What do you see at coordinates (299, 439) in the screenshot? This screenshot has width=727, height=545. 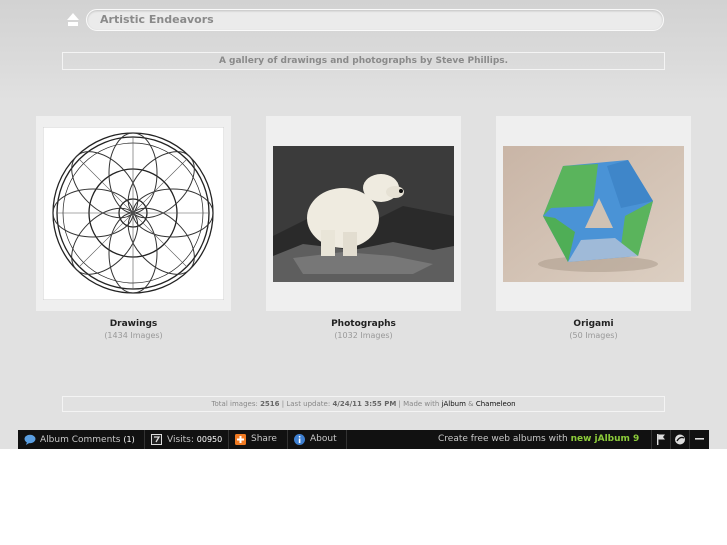 I see `info-icon` at bounding box center [299, 439].